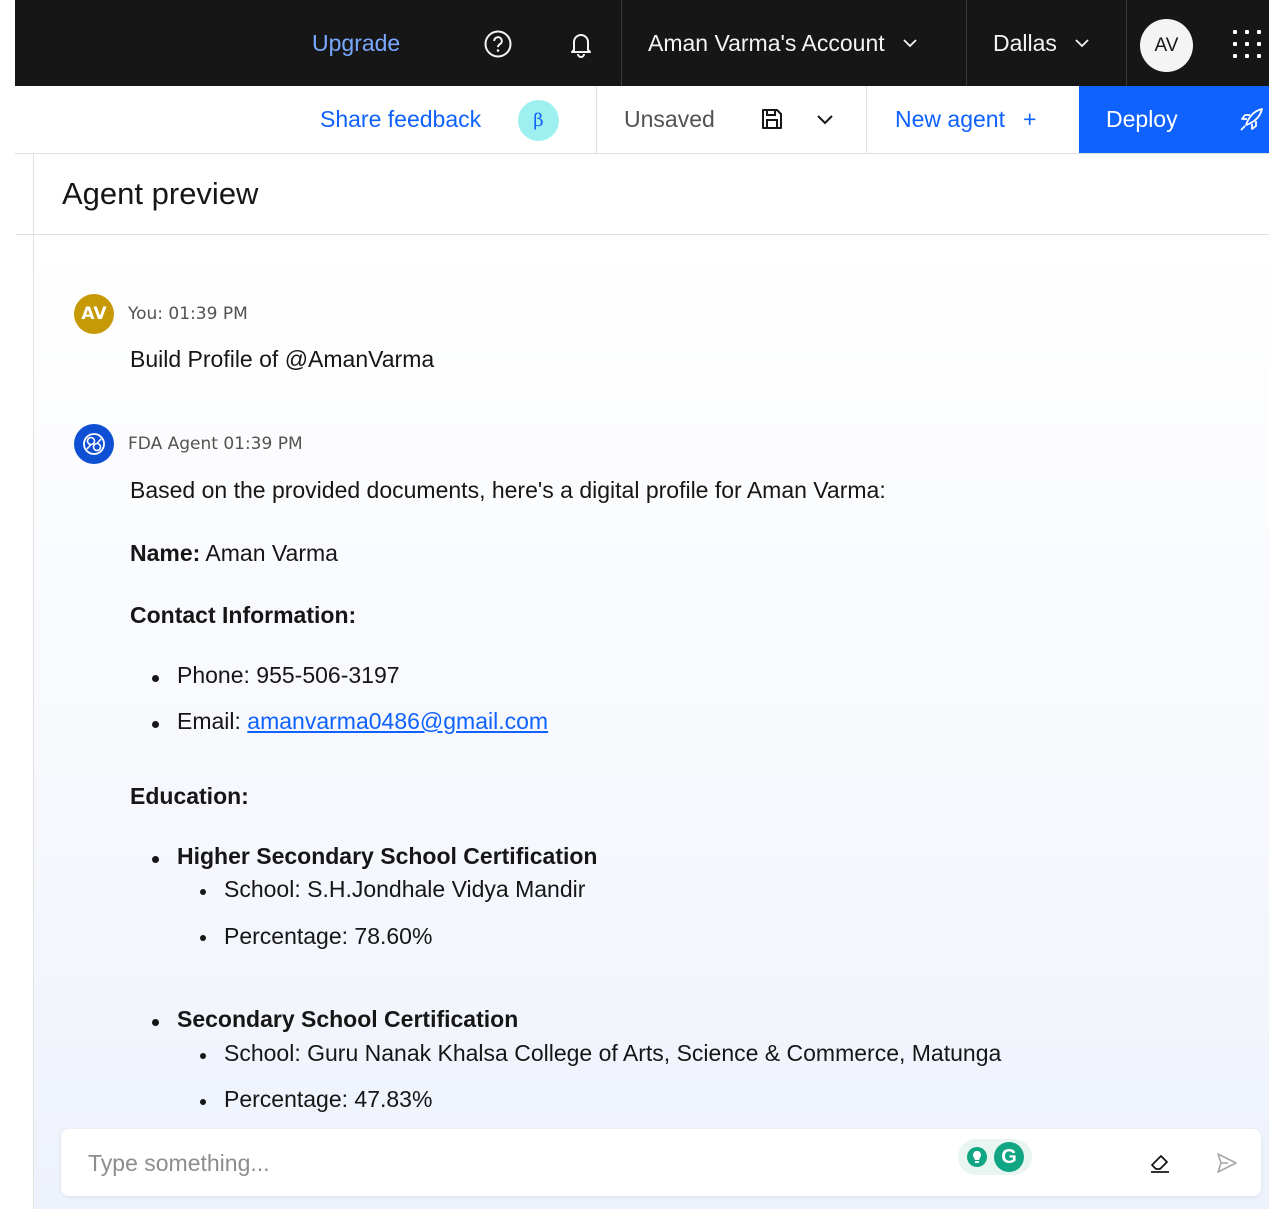 The image size is (1269, 1209). I want to click on user-avatar: AV, so click(1166, 45).